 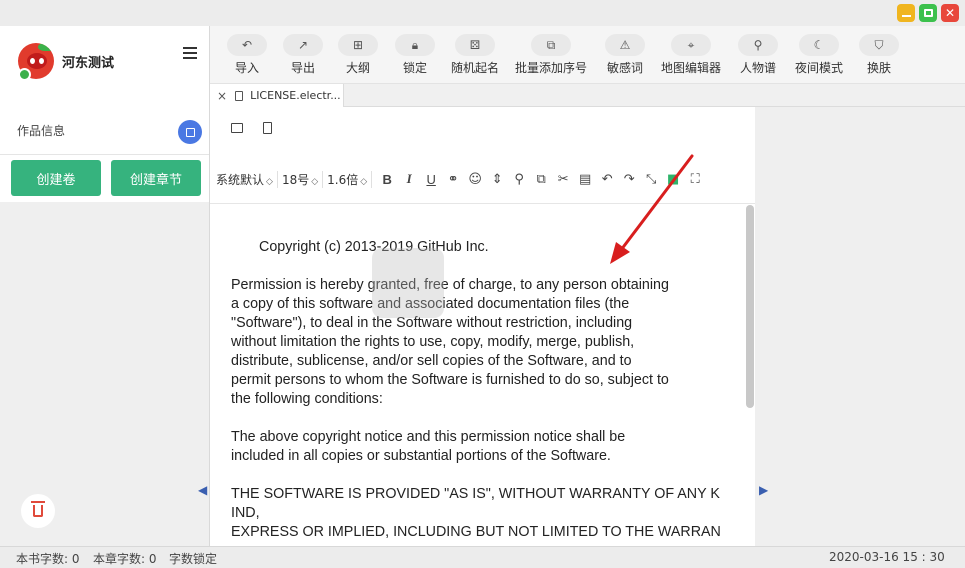 I want to click on tool-batch-number: ⧉ 批量添加序号, so click(x=551, y=55).